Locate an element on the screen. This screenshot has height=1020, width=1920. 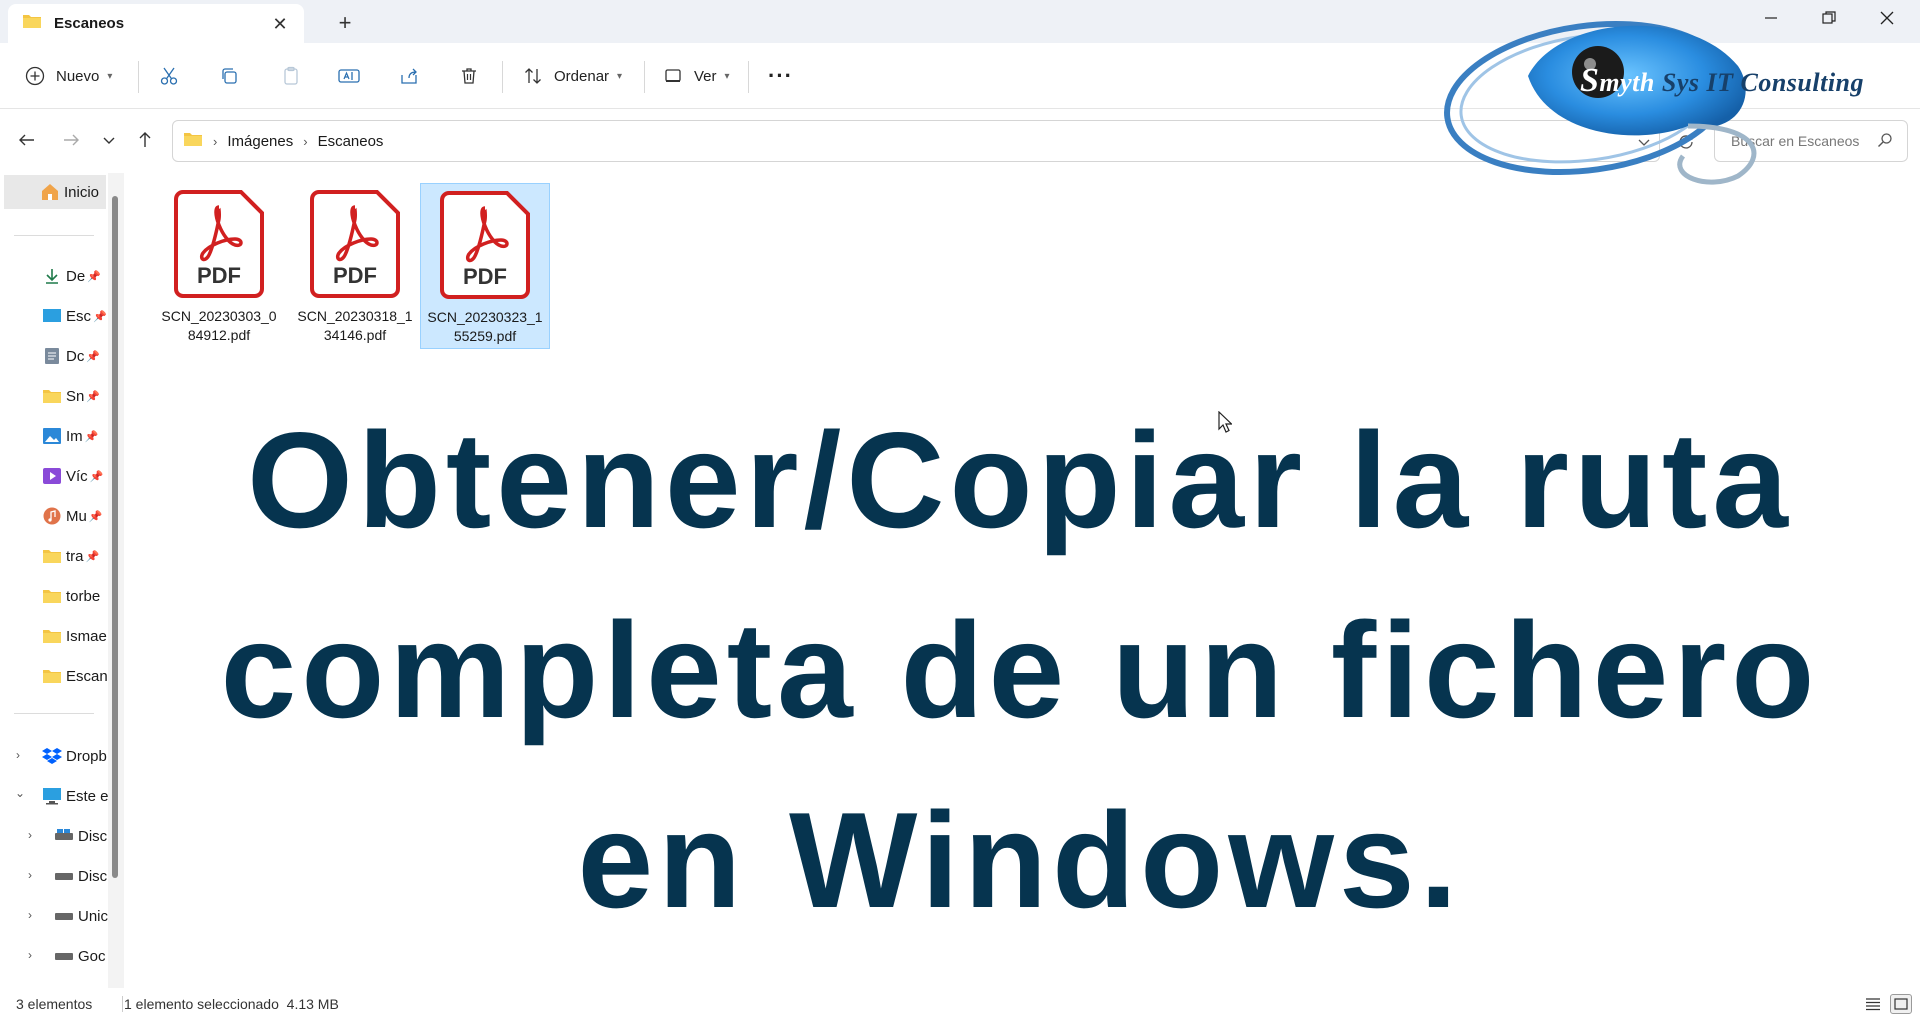
sidebar-item-folder-escan: Escan is located at coordinates (55, 676).